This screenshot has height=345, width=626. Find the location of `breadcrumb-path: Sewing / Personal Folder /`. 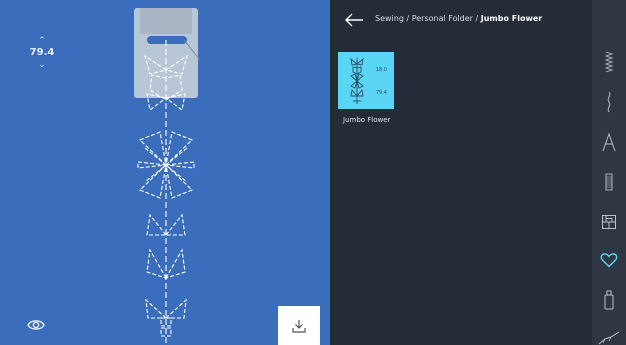

breadcrumb-path: Sewing / Personal Folder / is located at coordinates (428, 18).